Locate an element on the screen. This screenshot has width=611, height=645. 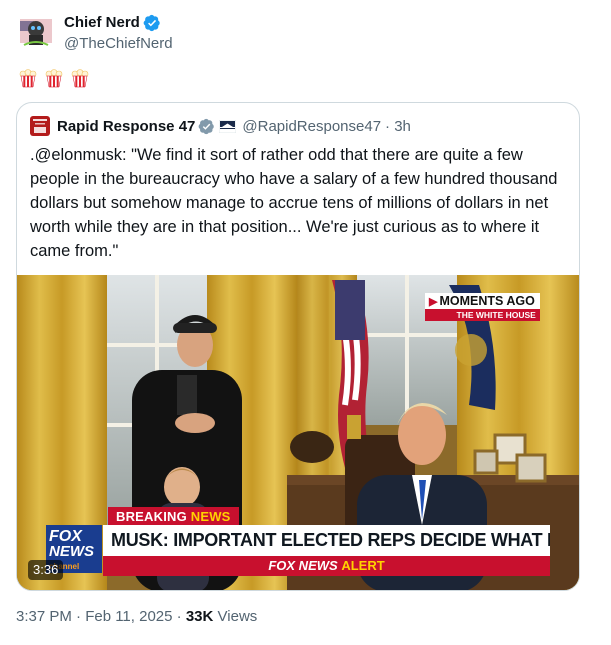
play-triangle-icon: ▶ is located at coordinates (433, 301).